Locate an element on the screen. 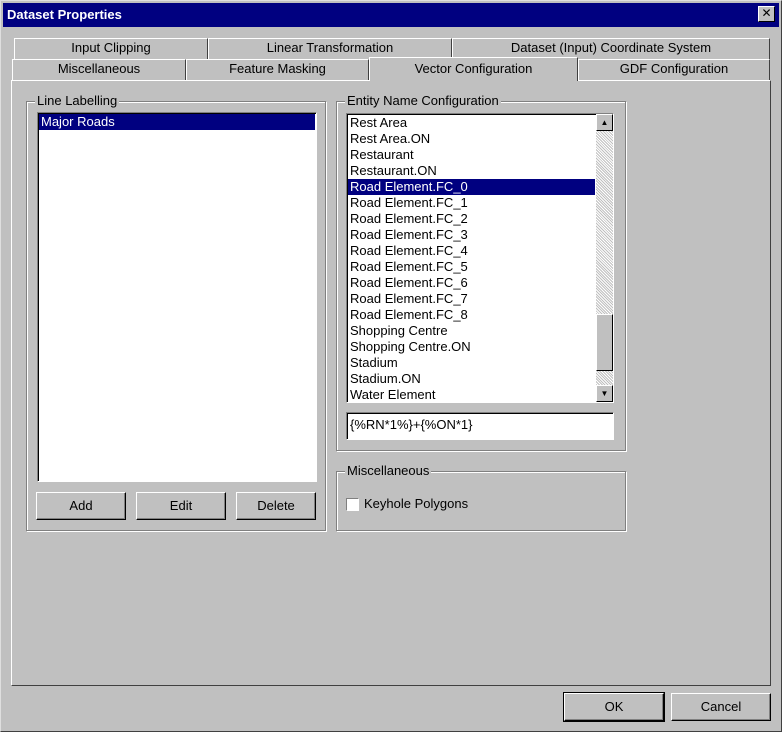 This screenshot has width=782, height=732. tab-gdf-configuration: GDF Configuration is located at coordinates (674, 69).